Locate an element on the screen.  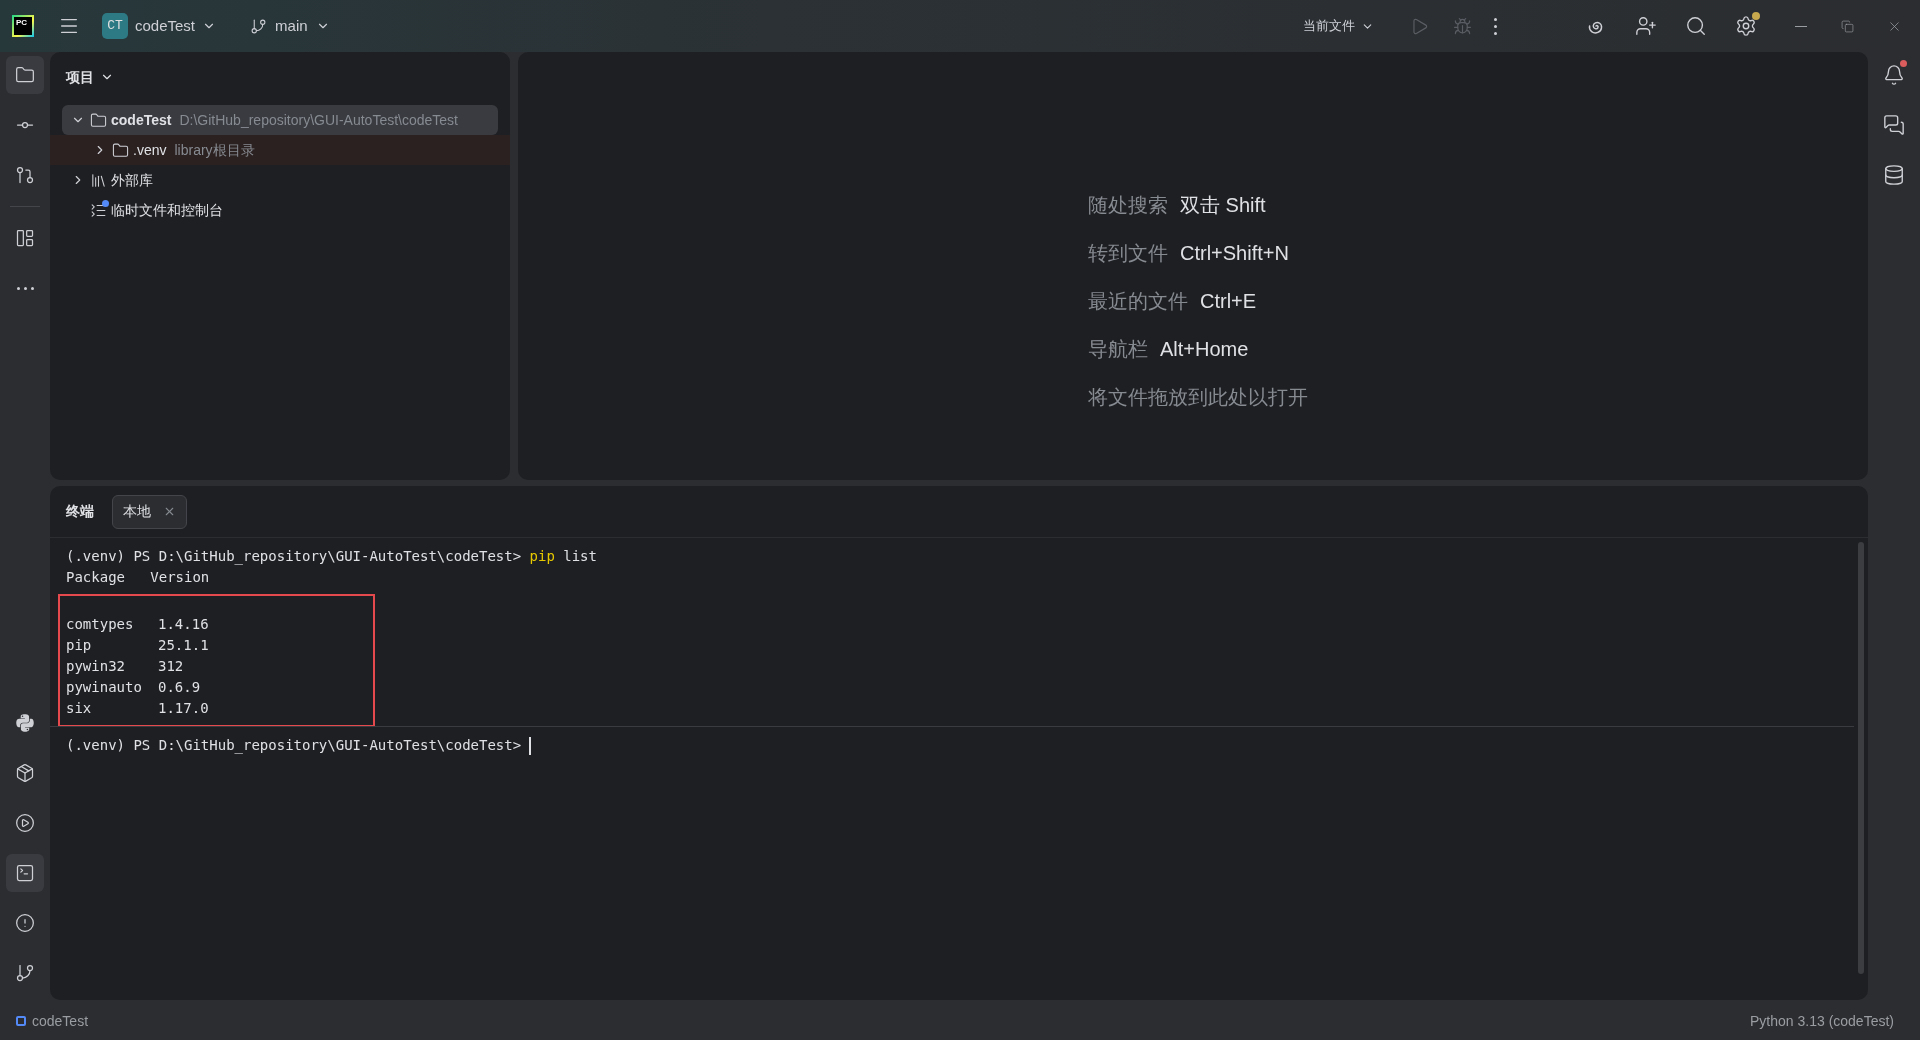
hint-label: 随处搜索 is located at coordinates (1128, 205).